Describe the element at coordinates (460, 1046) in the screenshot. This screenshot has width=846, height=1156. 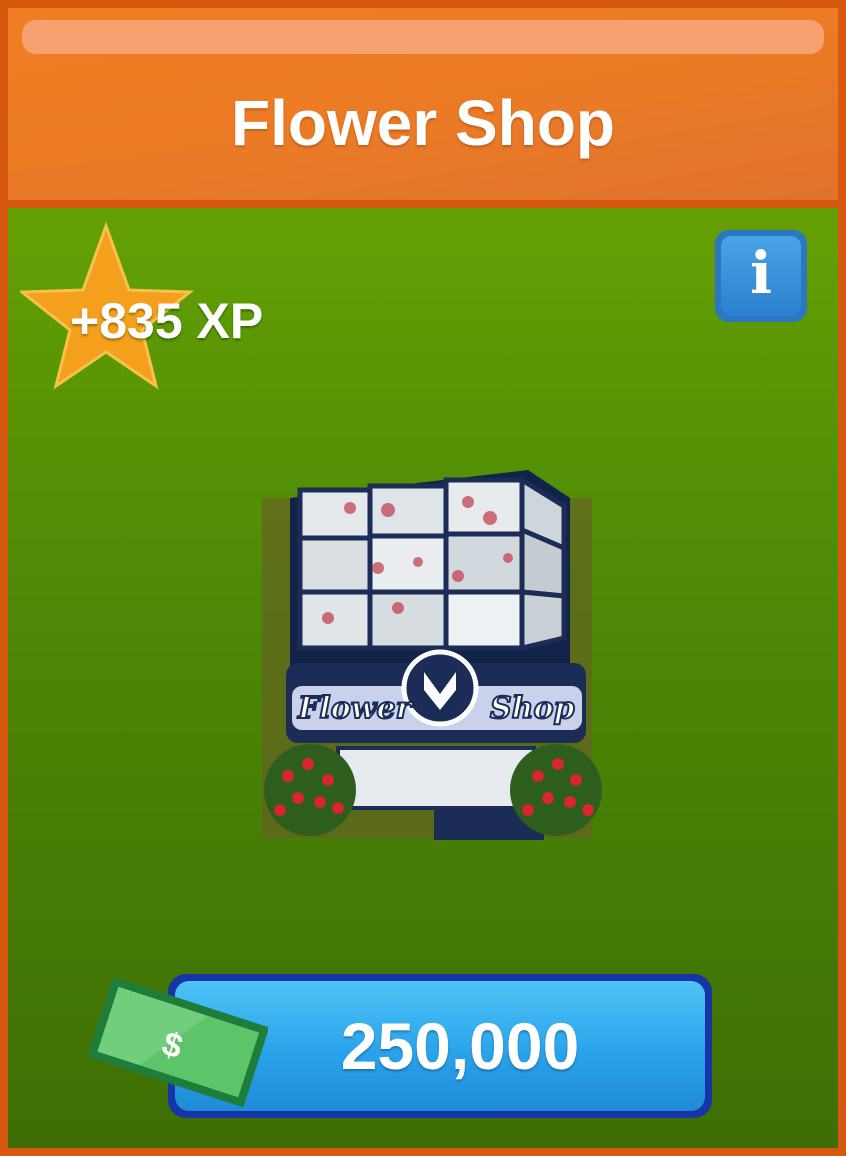
I see `price-label: 250,000` at that location.